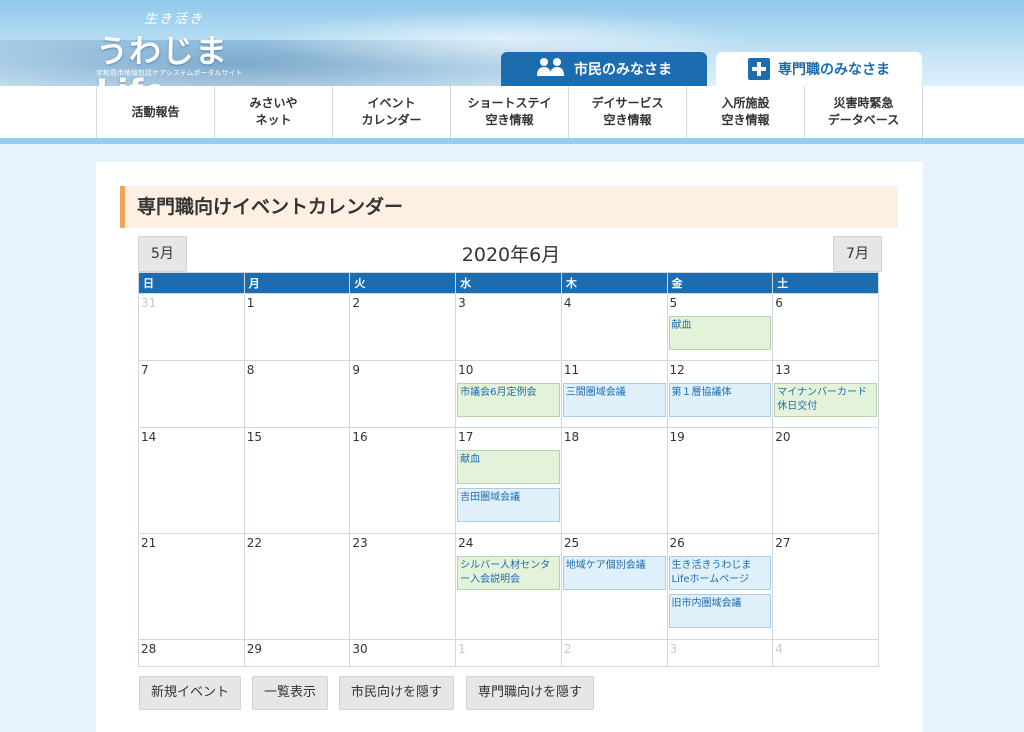  What do you see at coordinates (863, 112) in the screenshot?
I see `nav-disaster-db: 災害時緊急 データベース` at bounding box center [863, 112].